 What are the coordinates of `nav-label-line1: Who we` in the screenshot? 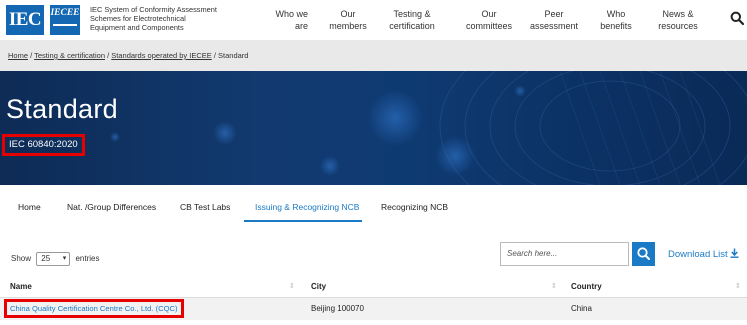 It's located at (291, 14).